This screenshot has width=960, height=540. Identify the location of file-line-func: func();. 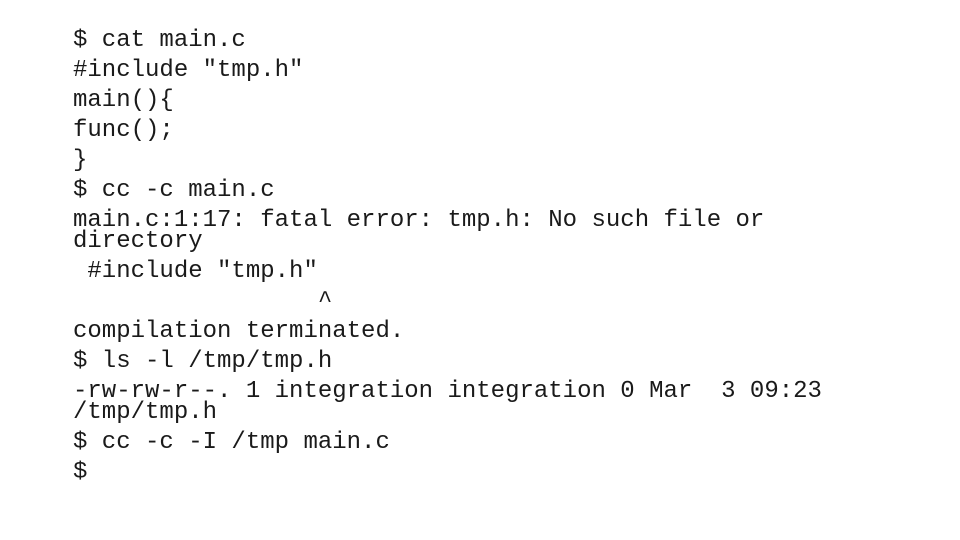
(123, 130).